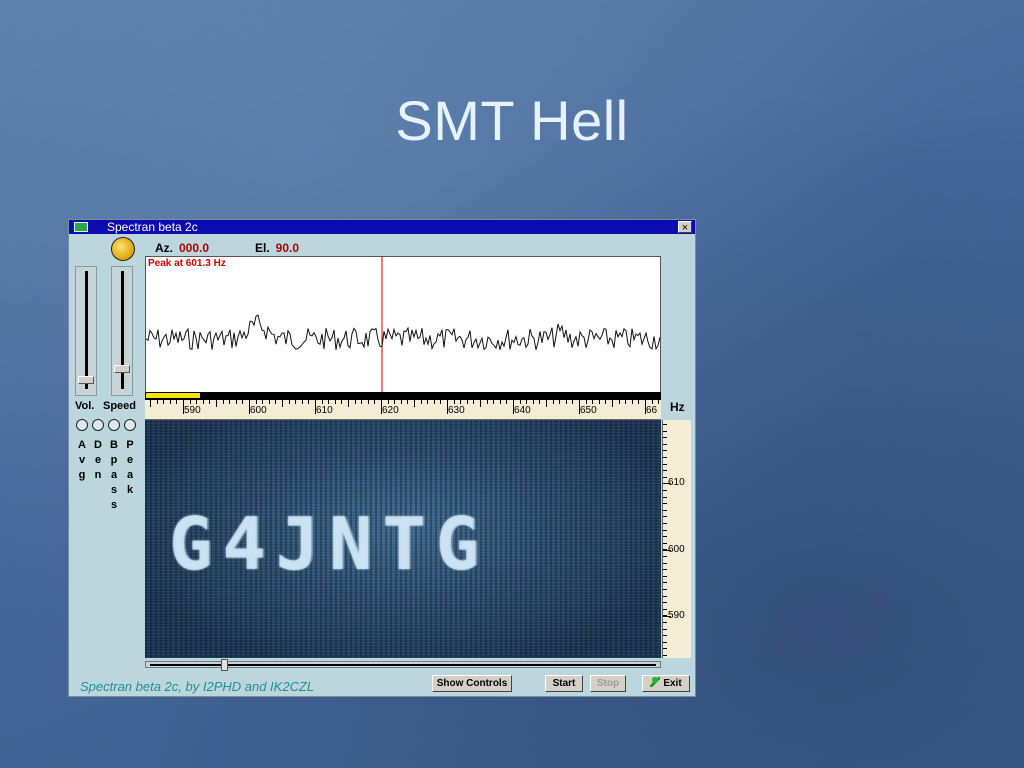 This screenshot has height=768, width=1024. Describe the element at coordinates (120, 406) in the screenshot. I see `speed-label: Speed` at that location.